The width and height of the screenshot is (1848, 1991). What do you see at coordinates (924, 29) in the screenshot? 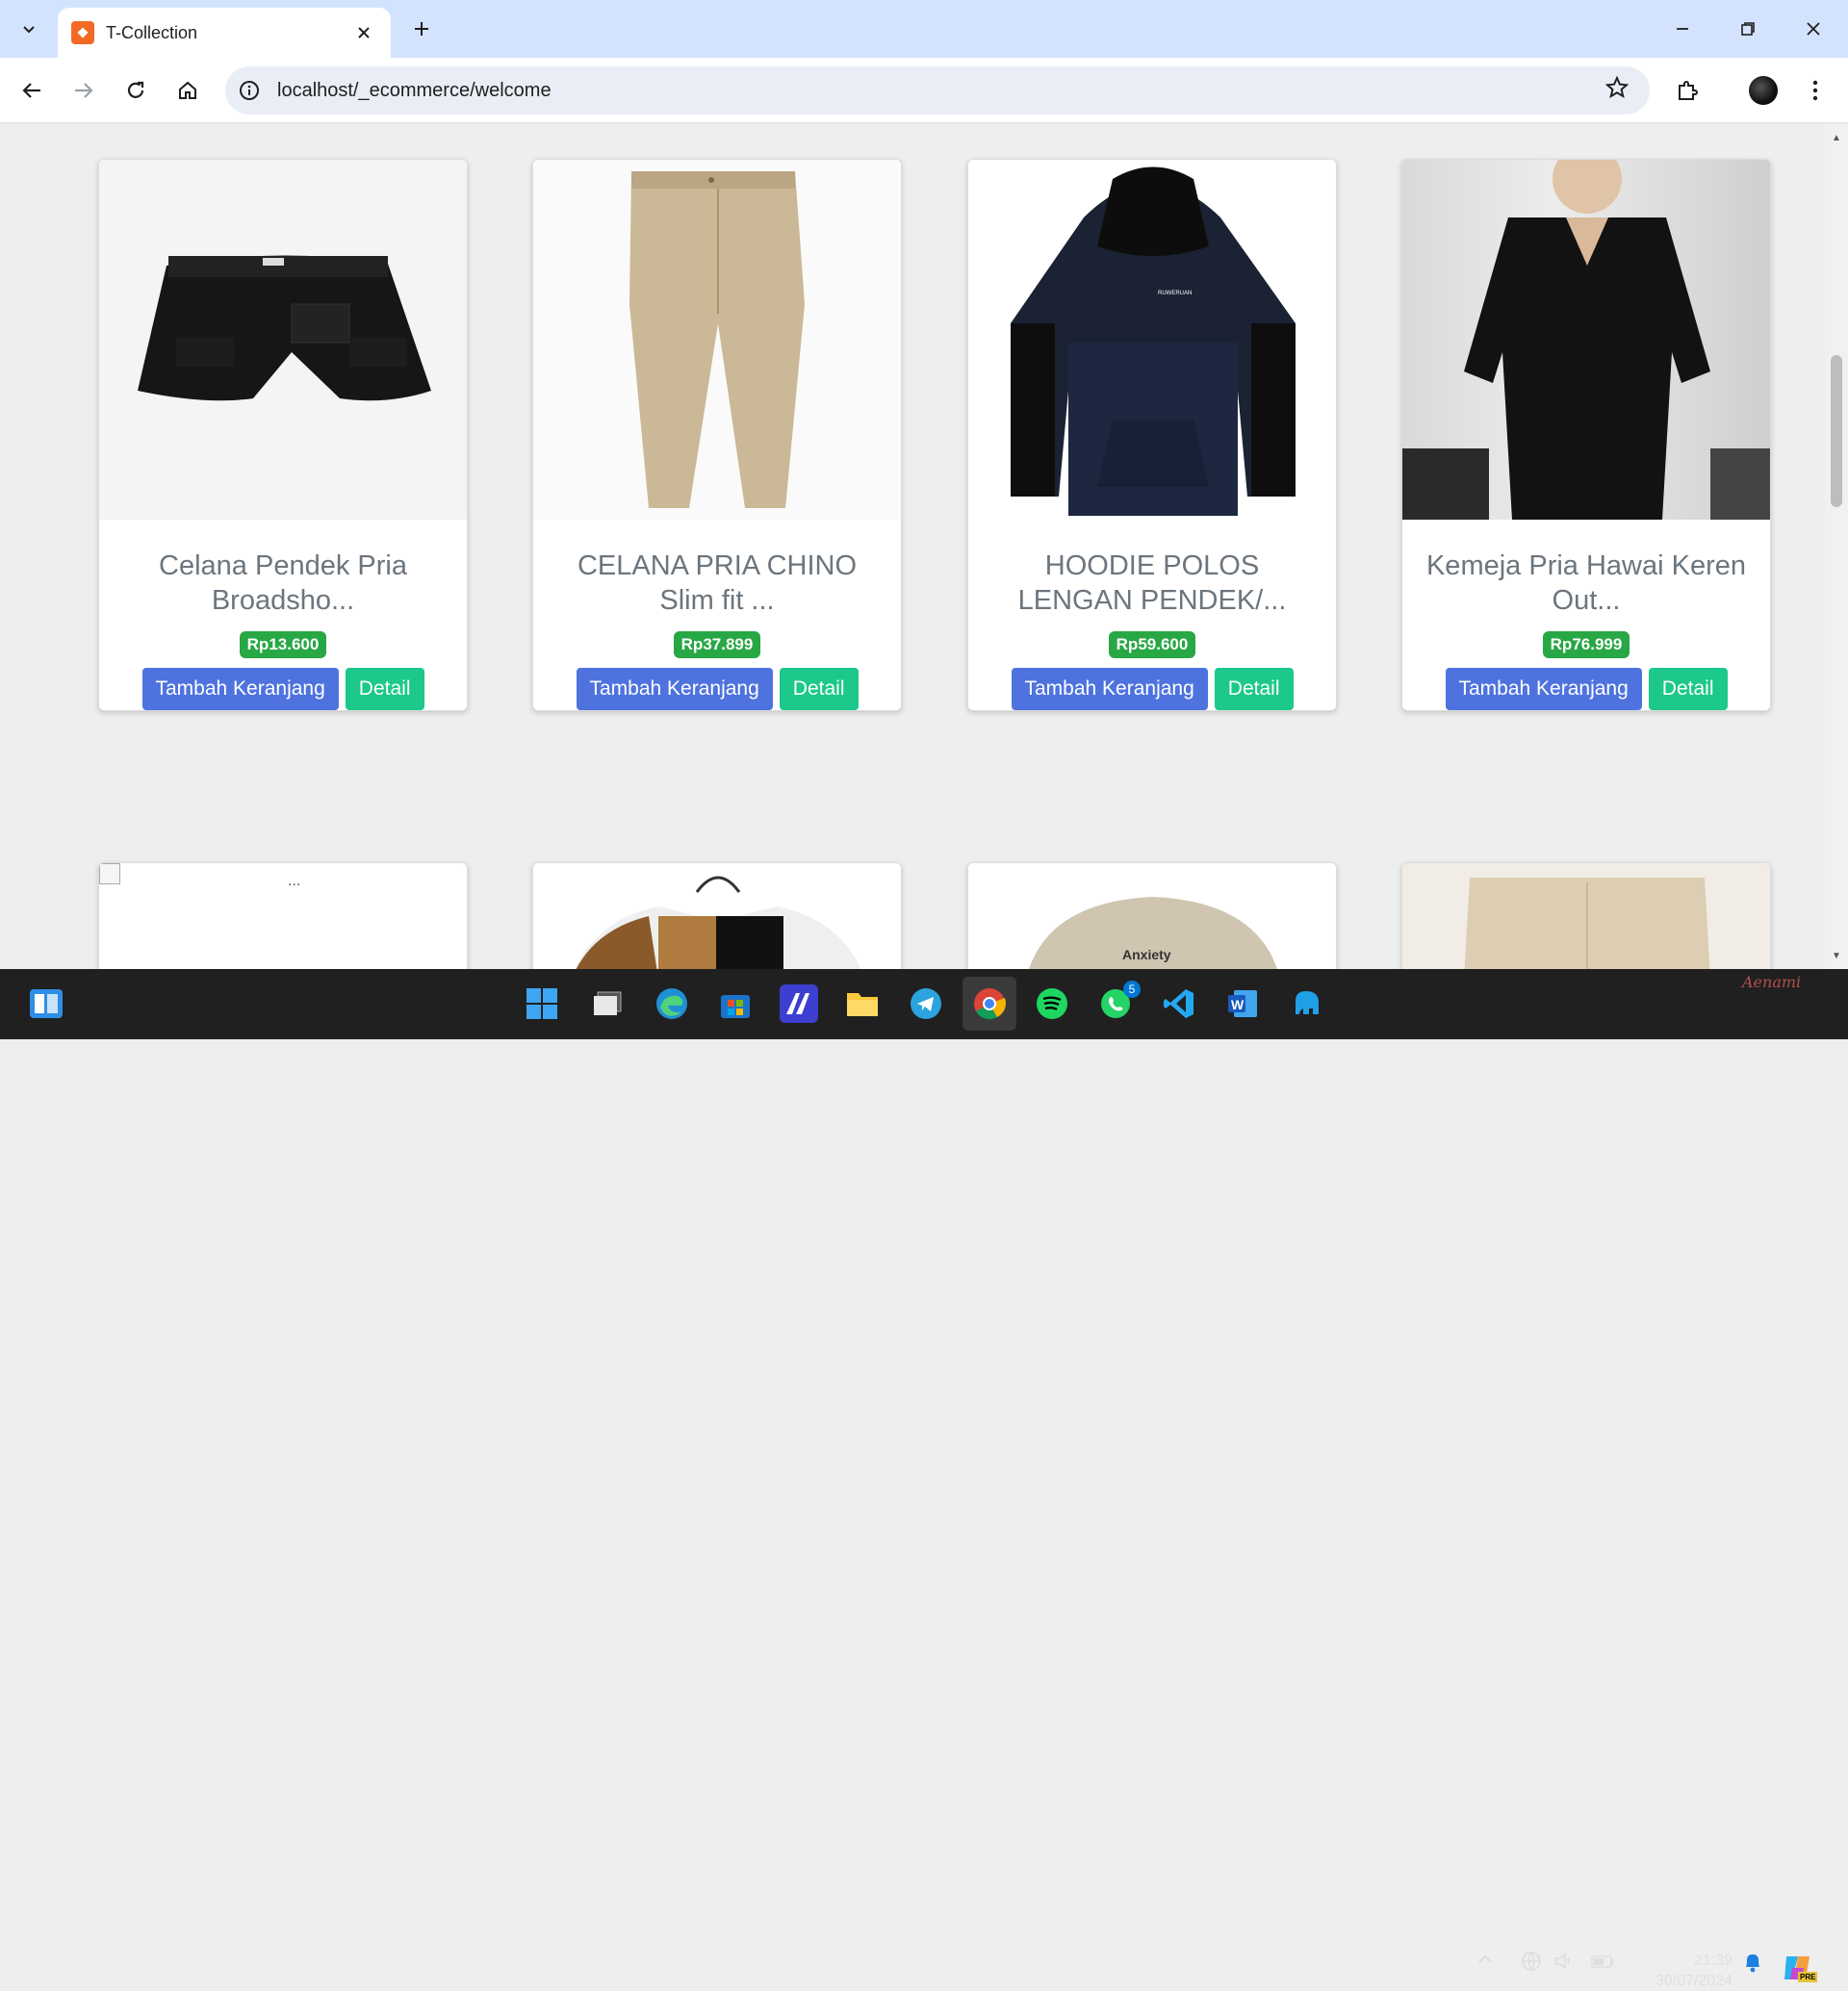
I see `browser-tab-strip: ❖ T-Collection` at bounding box center [924, 29].